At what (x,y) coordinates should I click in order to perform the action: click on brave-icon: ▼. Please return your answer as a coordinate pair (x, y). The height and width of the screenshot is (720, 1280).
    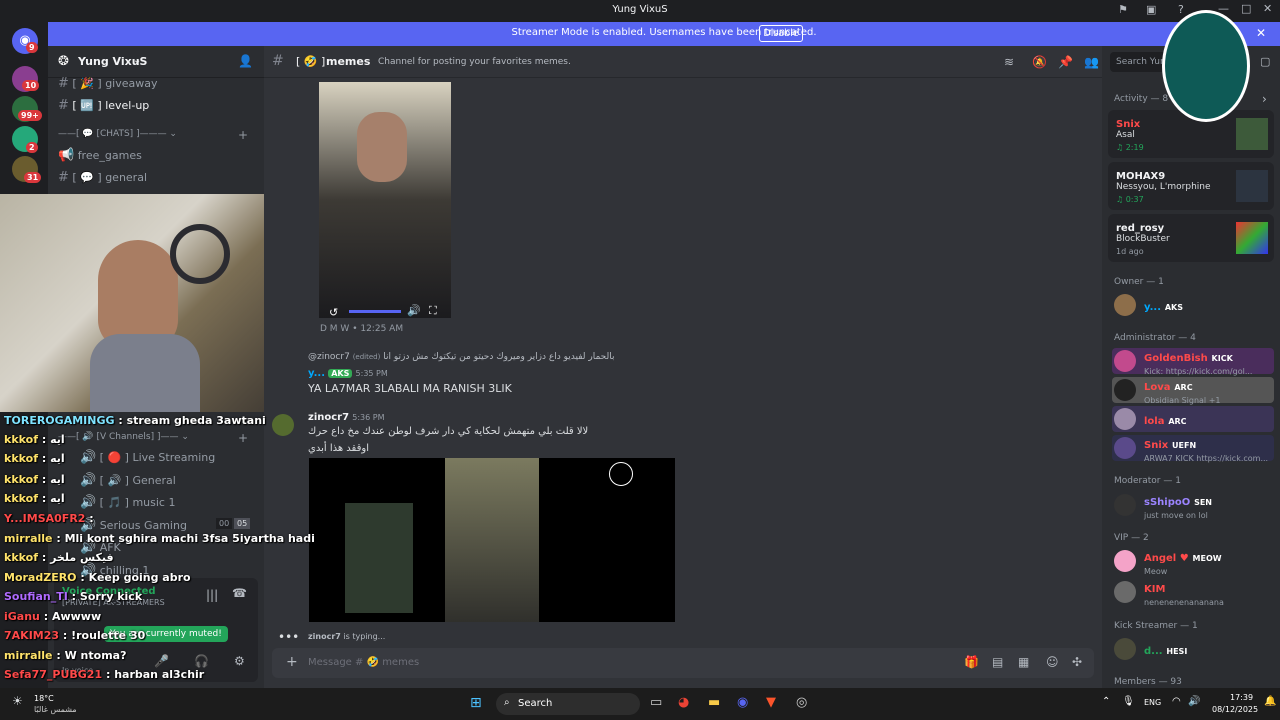
    Looking at the image, I should click on (771, 702).